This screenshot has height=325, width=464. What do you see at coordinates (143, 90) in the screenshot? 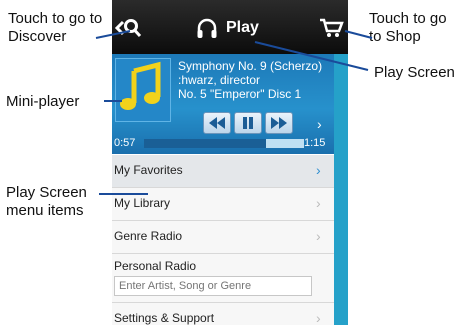
I see `album-art` at bounding box center [143, 90].